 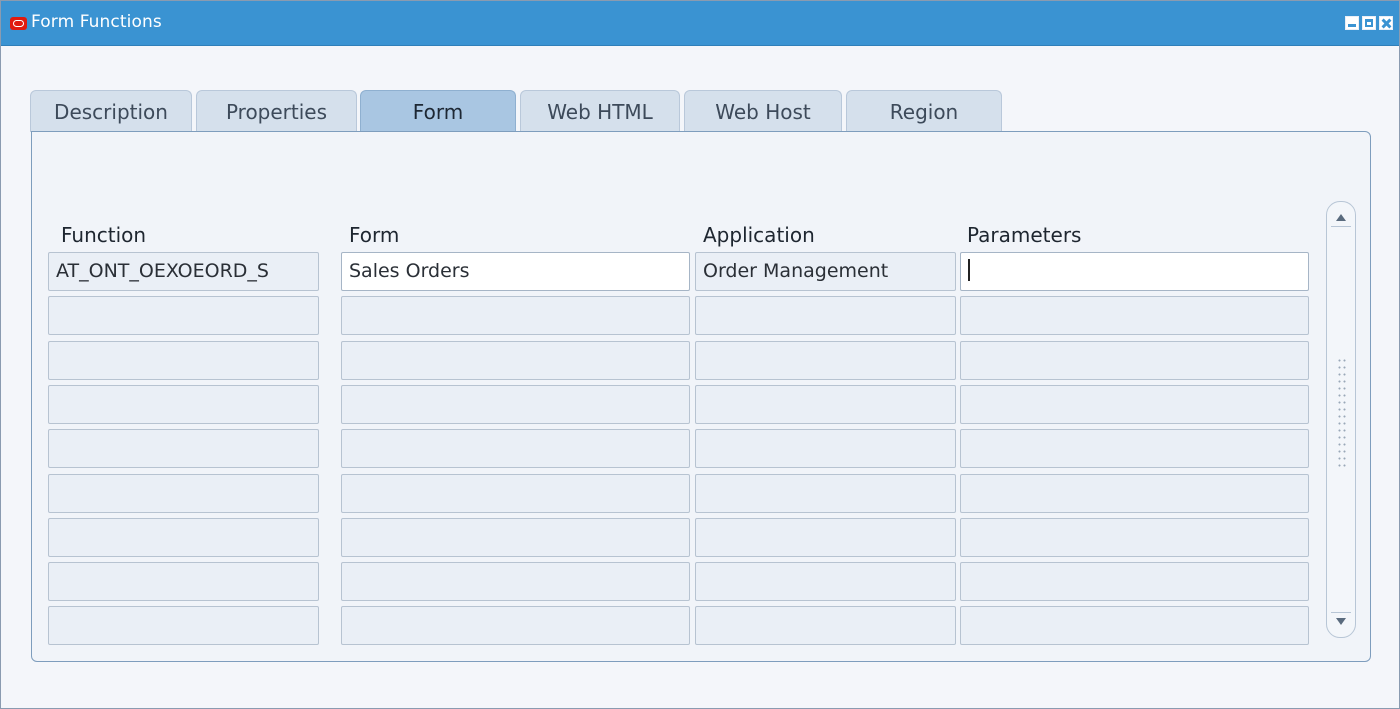 What do you see at coordinates (96, 22) in the screenshot?
I see `window-title: Form Functions` at bounding box center [96, 22].